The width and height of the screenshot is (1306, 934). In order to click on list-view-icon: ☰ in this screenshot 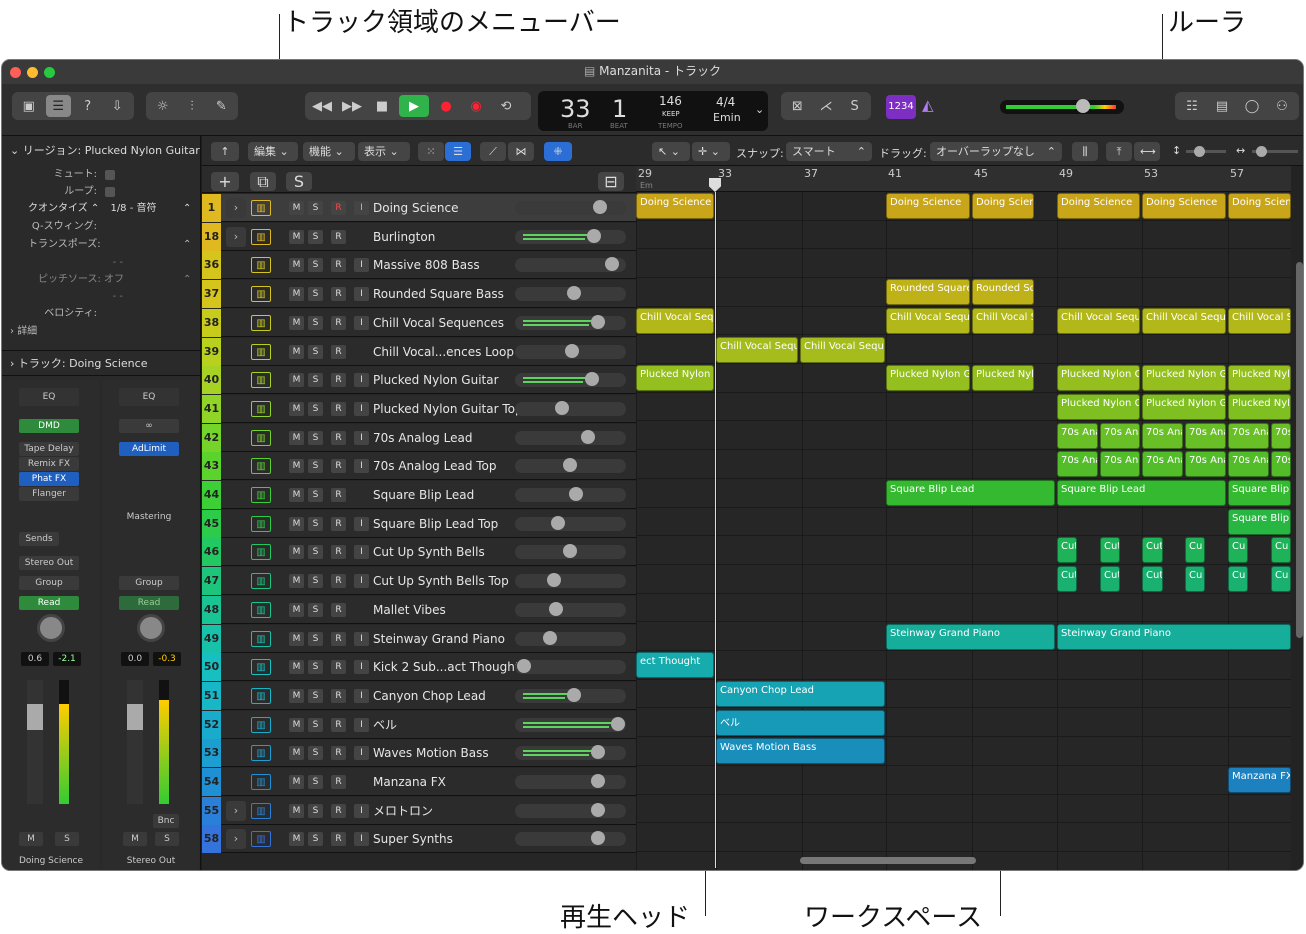, I will do `click(458, 151)`.